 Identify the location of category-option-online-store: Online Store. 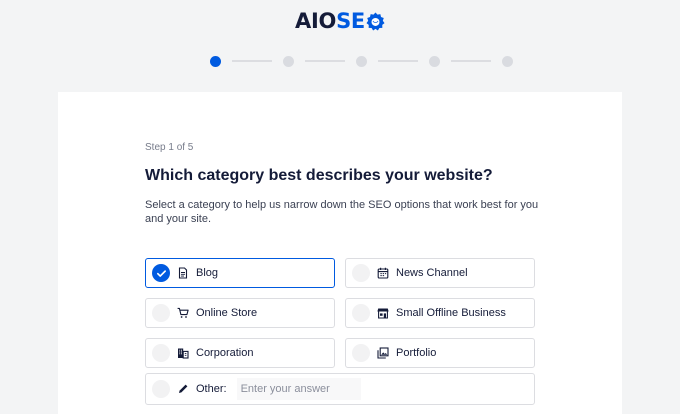
(240, 313).